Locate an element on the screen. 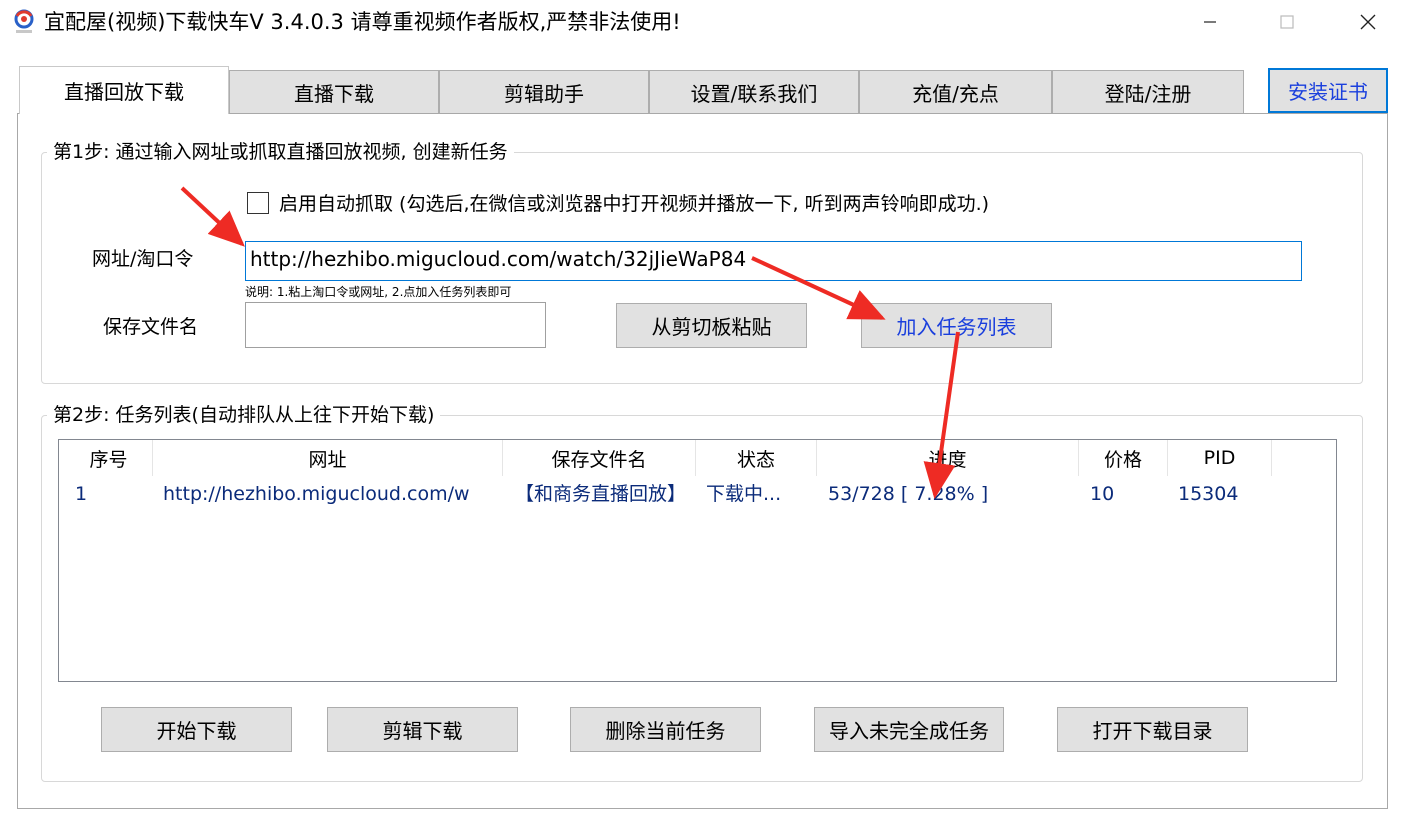 This screenshot has width=1407, height=817. window-title: 宜配屋(视频)下载快车V 3.4.0.3 请尊重视频作者版权,严禁非法使用! is located at coordinates (362, 22).